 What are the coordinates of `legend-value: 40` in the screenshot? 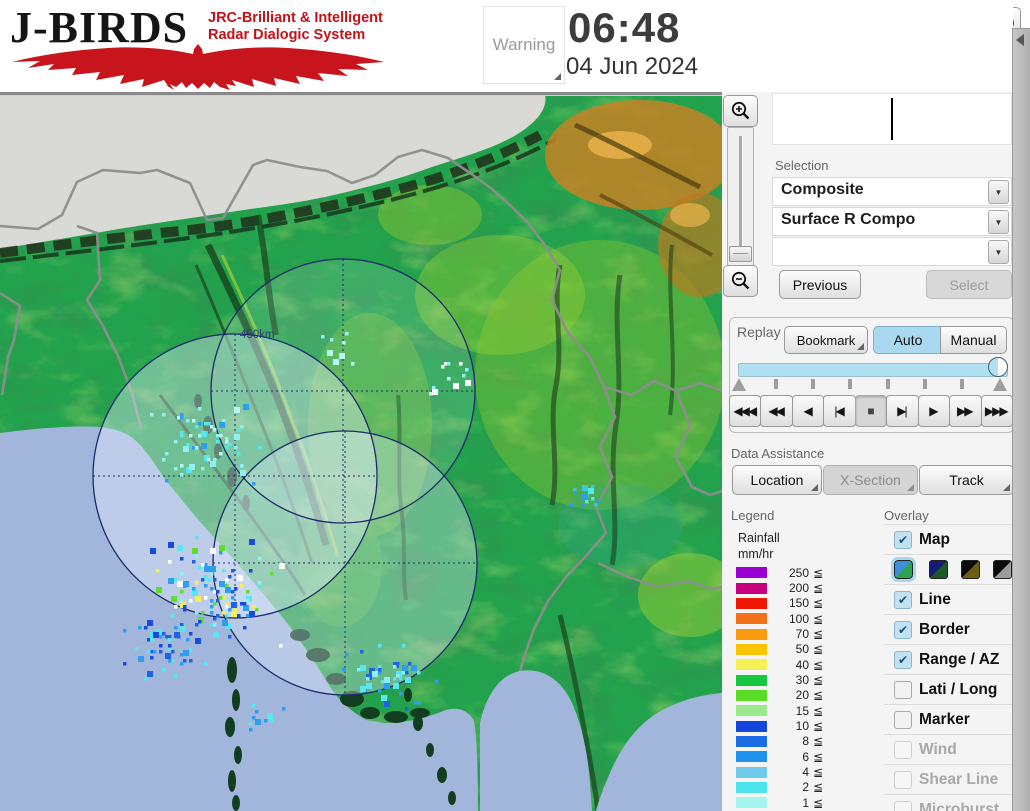 It's located at (802, 664).